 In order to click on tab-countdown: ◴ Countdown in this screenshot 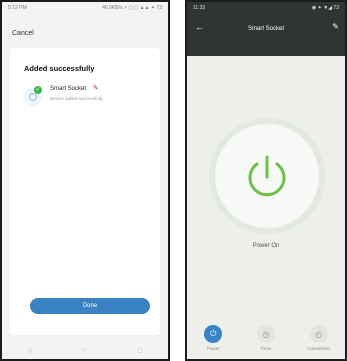, I will do `click(319, 338)`.